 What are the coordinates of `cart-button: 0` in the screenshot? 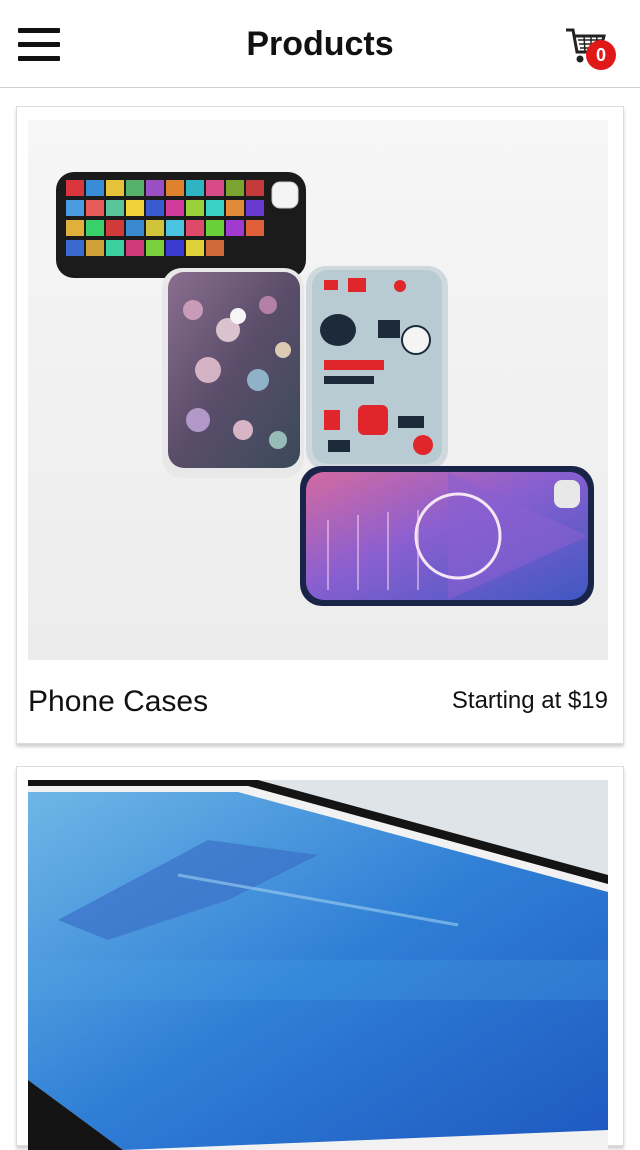 It's located at (590, 47).